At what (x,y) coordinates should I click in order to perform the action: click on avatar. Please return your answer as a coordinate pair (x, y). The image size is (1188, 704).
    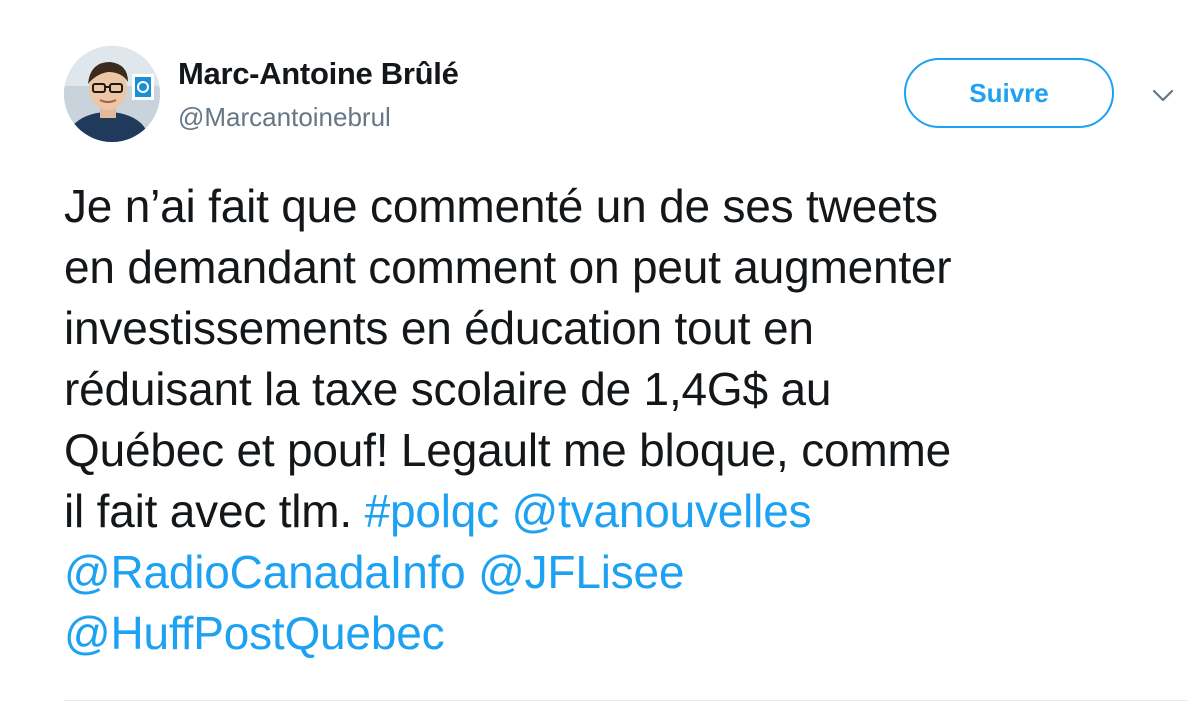
    Looking at the image, I should click on (112, 94).